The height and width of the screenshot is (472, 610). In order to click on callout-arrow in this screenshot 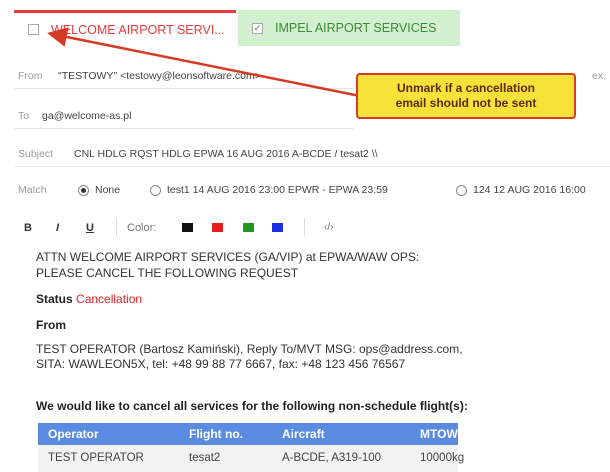, I will do `click(204, 62)`.